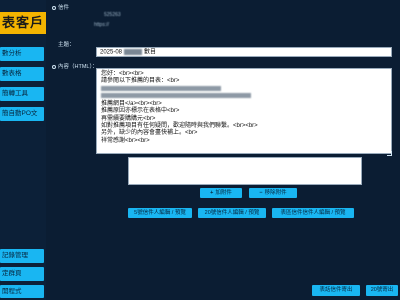  Describe the element at coordinates (60, 7) in the screenshot. I see `recipient-label: 信件` at that location.